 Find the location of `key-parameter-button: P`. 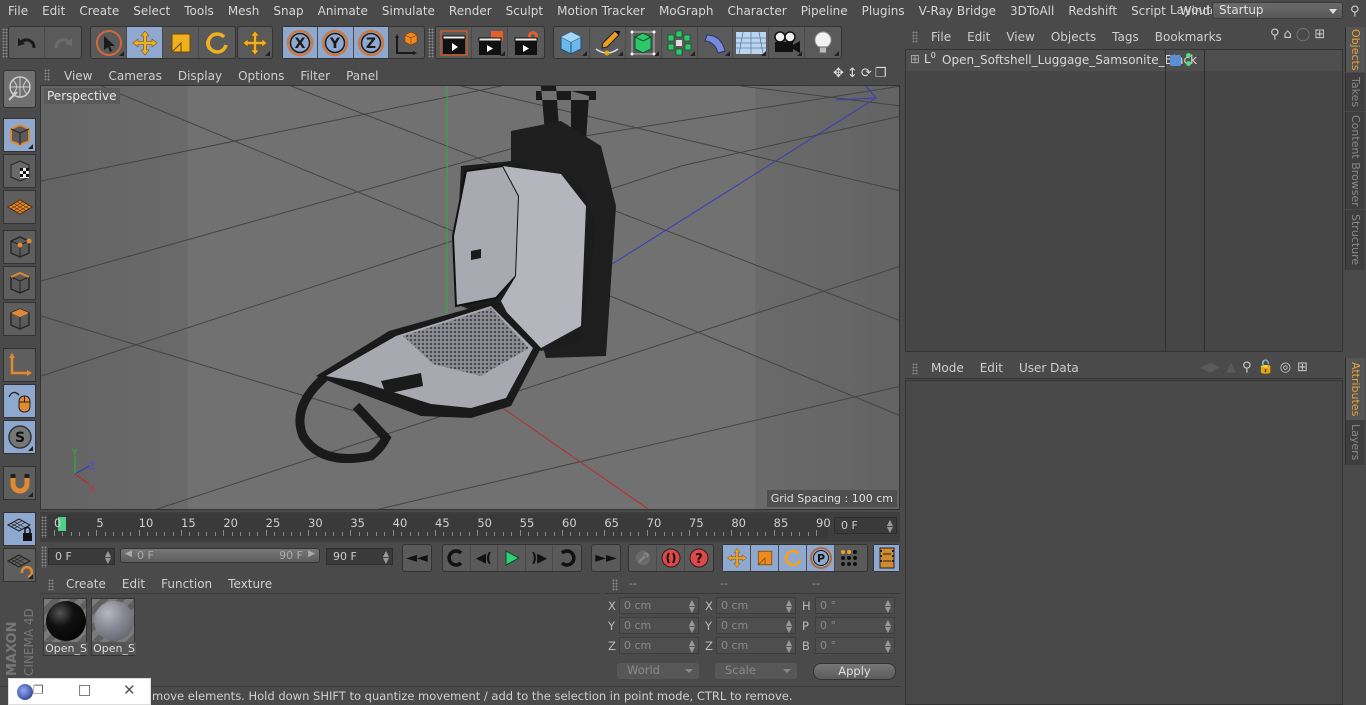

key-parameter-button: P is located at coordinates (821, 558).